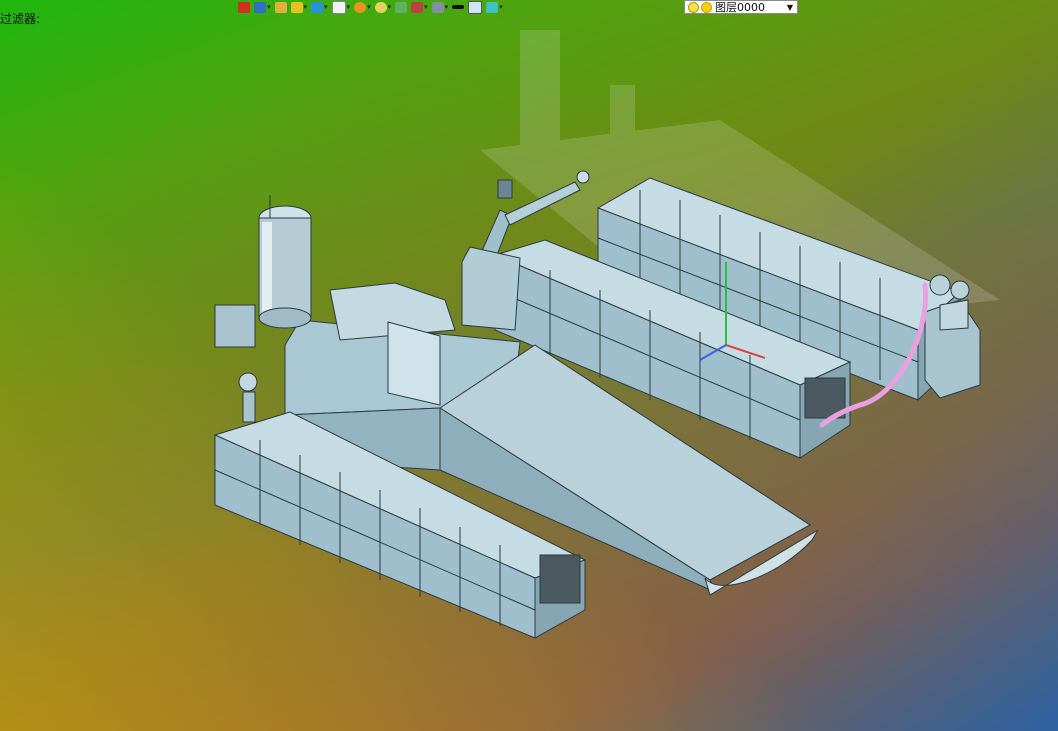 The image size is (1058, 731). I want to click on small-pump, so click(248, 397).